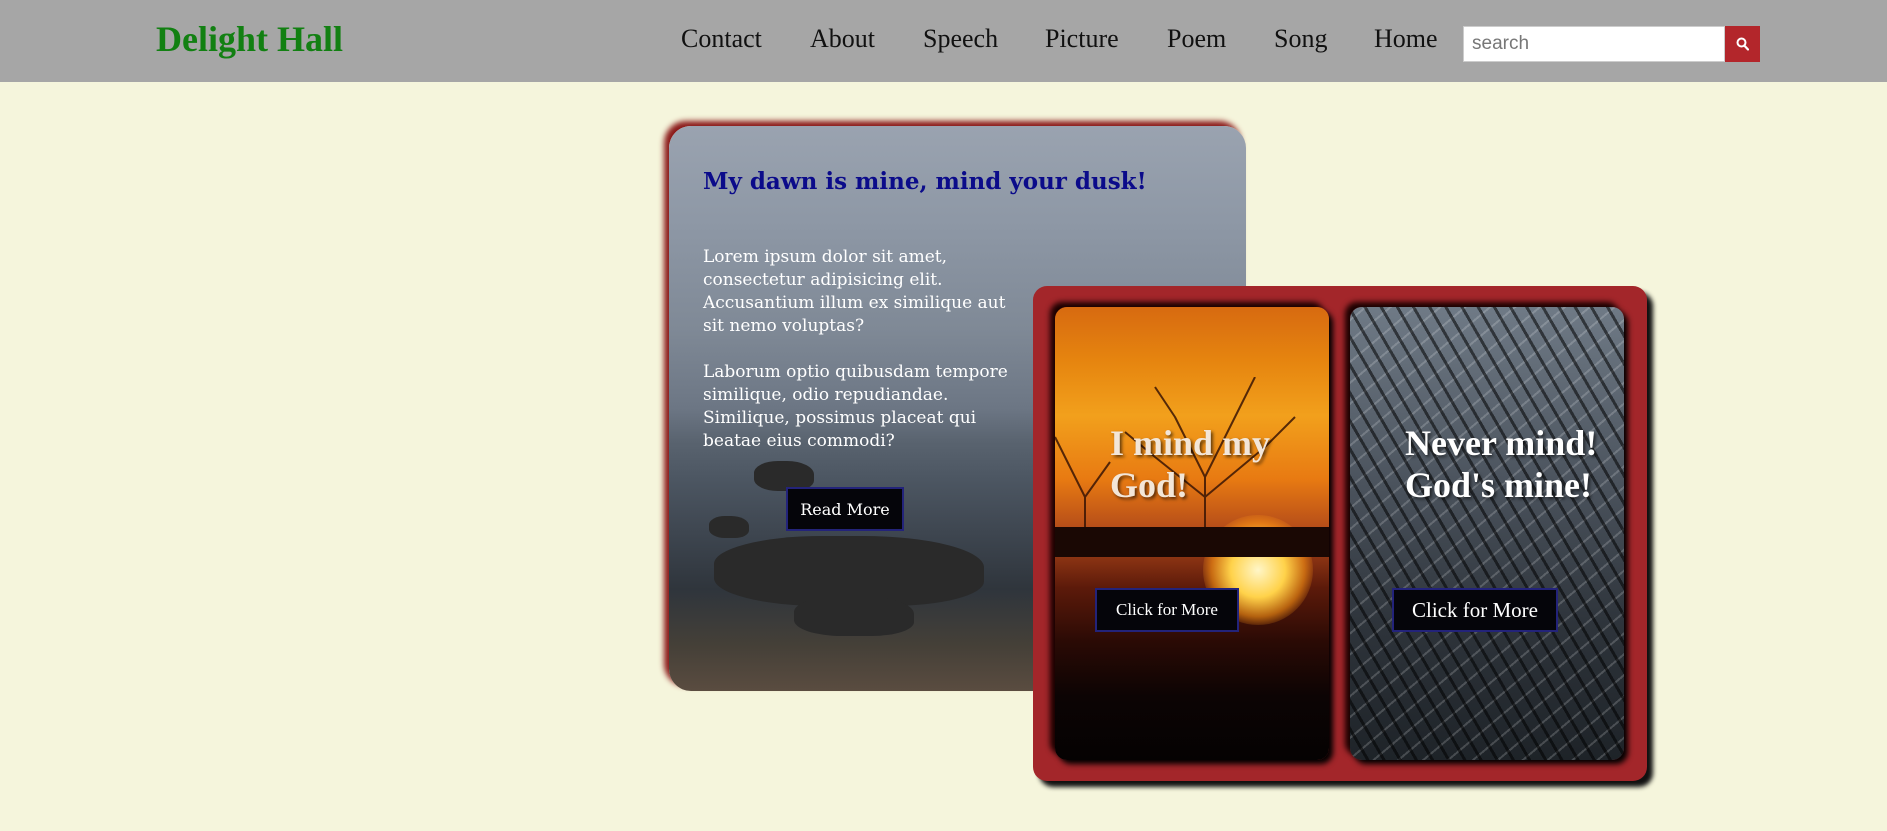 The image size is (1887, 831). What do you see at coordinates (1487, 533) in the screenshot?
I see `fence-card: Never mind! God's mine! Click for More` at bounding box center [1487, 533].